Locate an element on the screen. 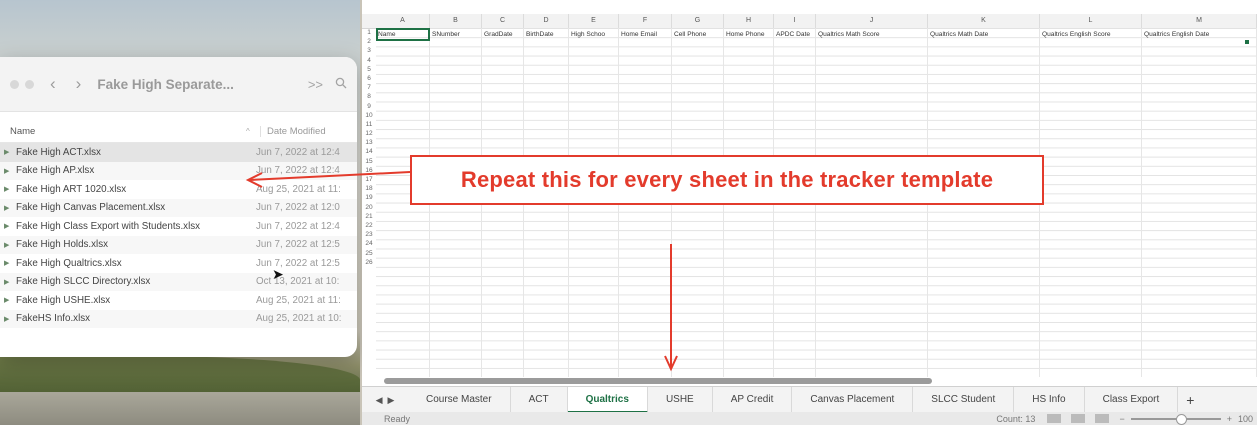 The height and width of the screenshot is (425, 1257). left-arrow is located at coordinates (328, 179).